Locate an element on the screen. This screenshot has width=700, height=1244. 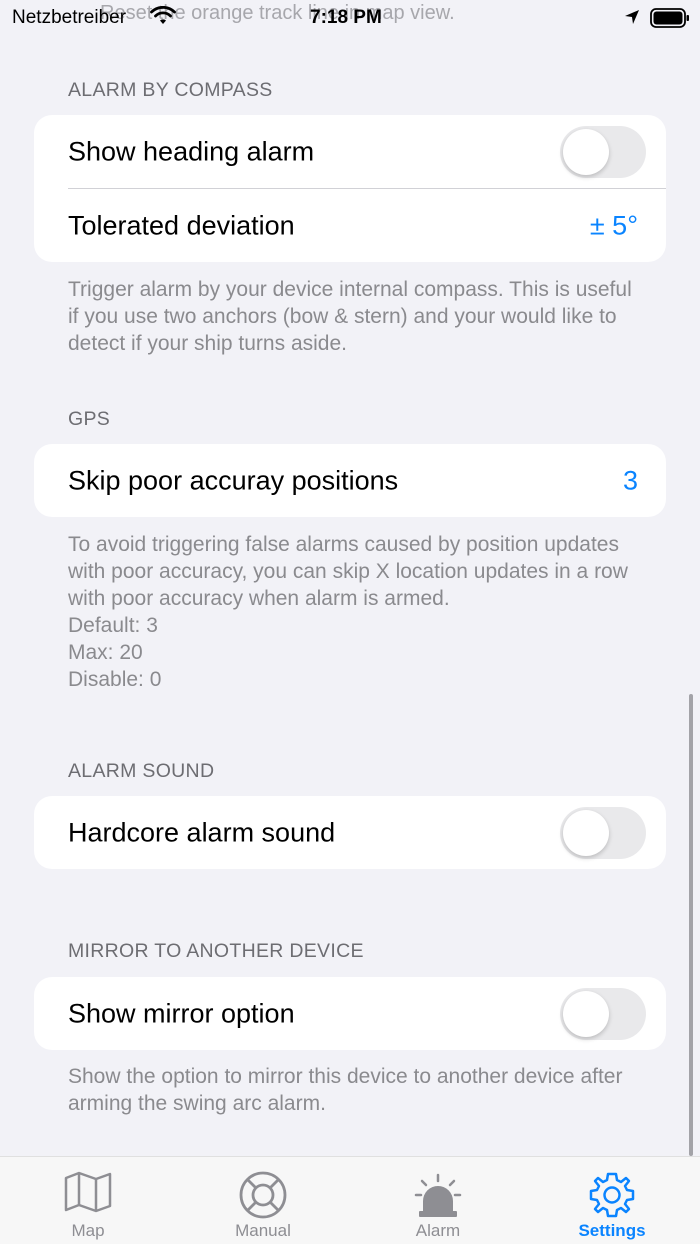
hardcore-alarm-row: Hardcore alarm sound is located at coordinates (350, 832).